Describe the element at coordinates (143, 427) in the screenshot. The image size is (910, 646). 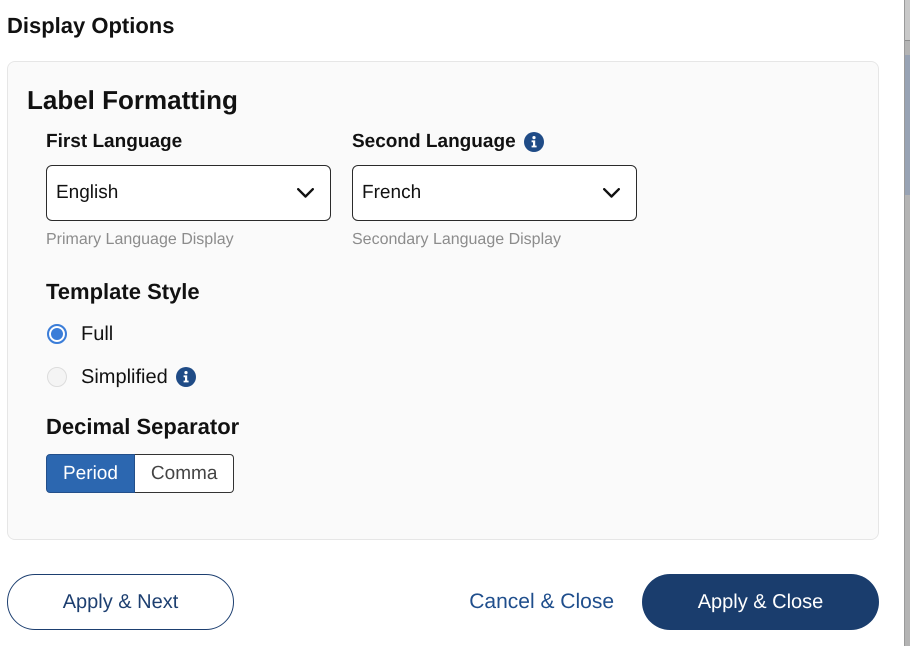
I see `group-title: Decimal Separator` at that location.